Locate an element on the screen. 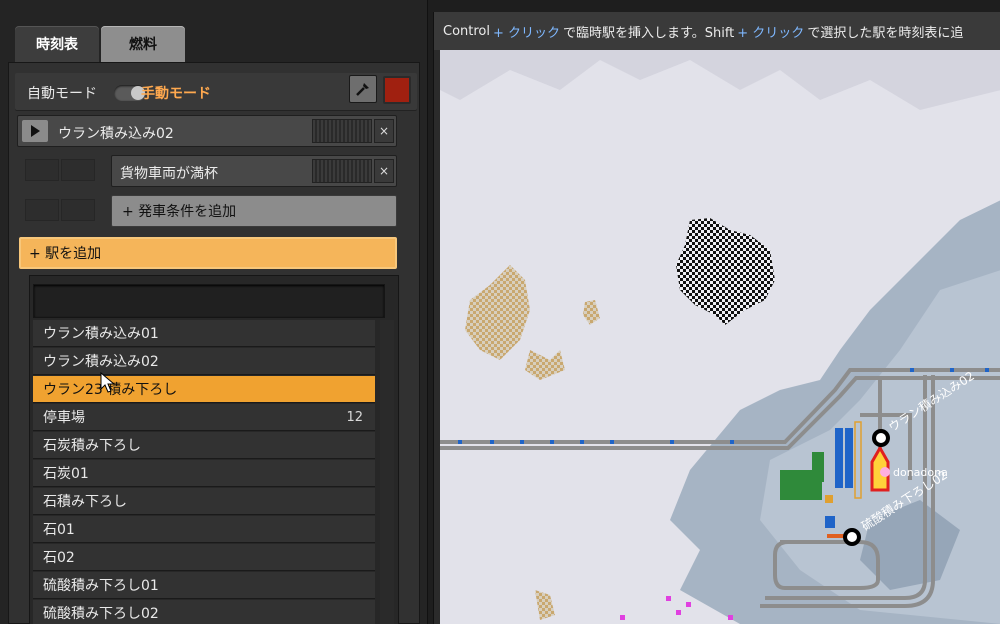 This screenshot has height=624, width=1000. search-input is located at coordinates (209, 301).